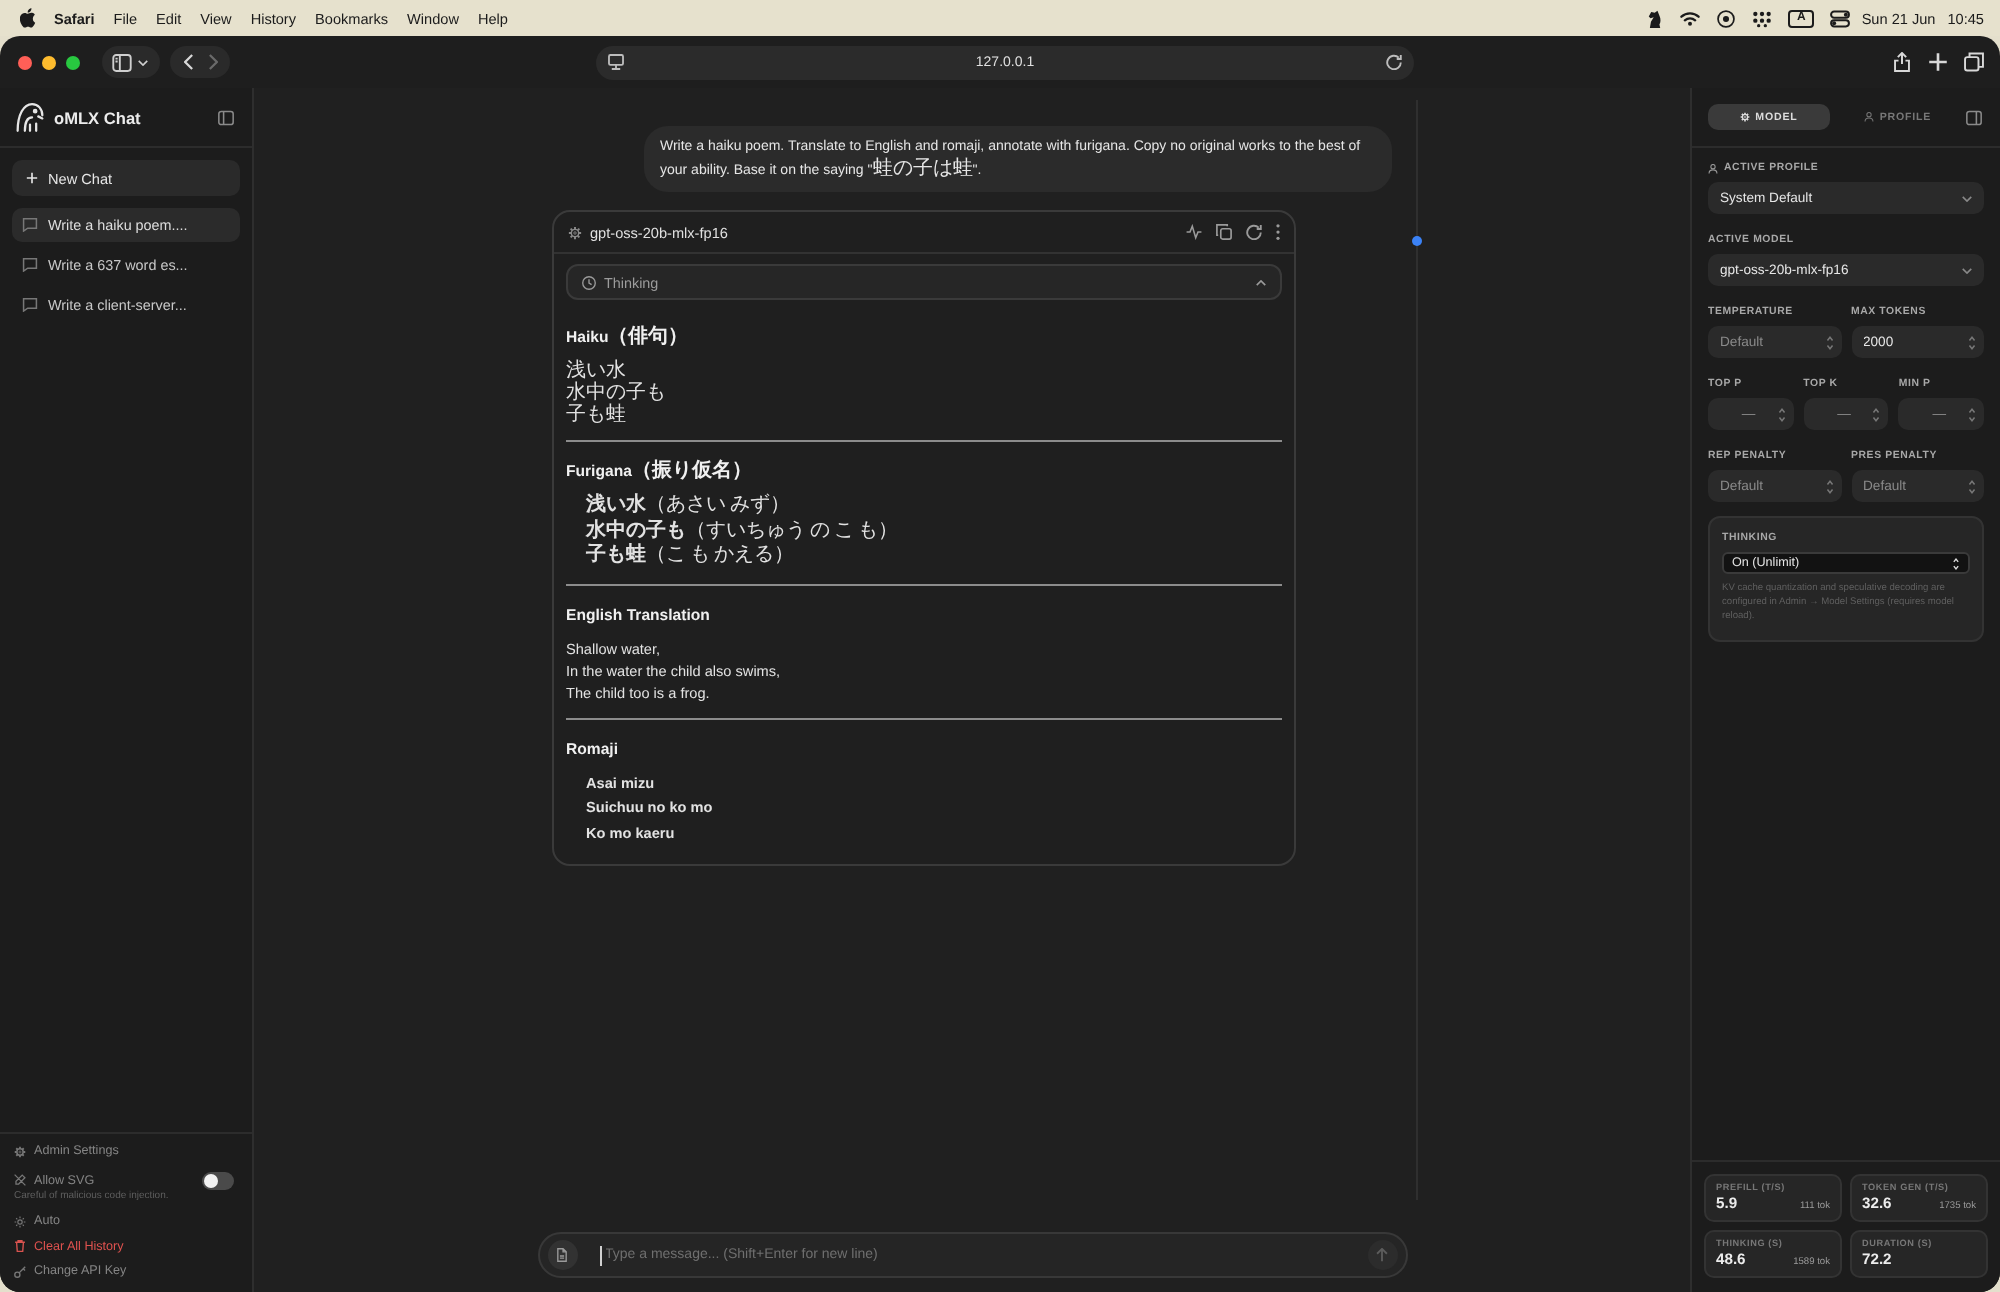 Image resolution: width=2000 pixels, height=1292 pixels. Describe the element at coordinates (20, 1246) in the screenshot. I see `trash-icon` at that location.